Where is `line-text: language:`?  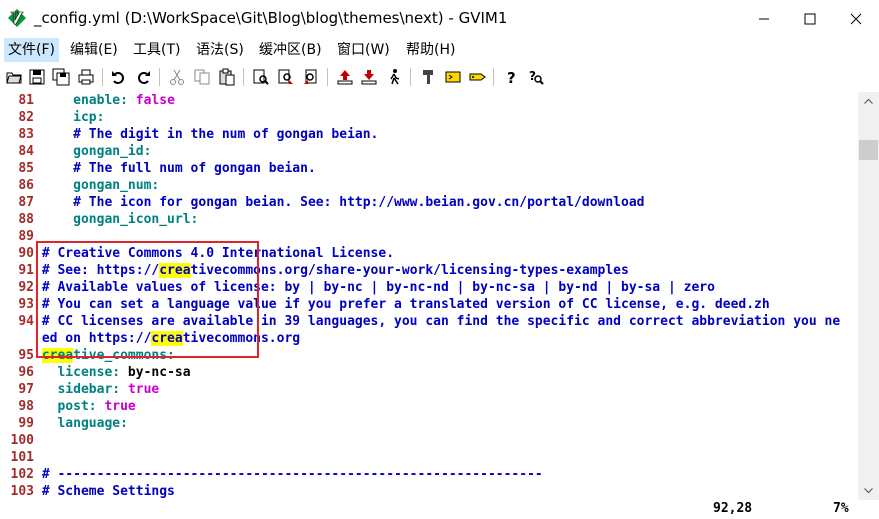
line-text: language: is located at coordinates (84, 423).